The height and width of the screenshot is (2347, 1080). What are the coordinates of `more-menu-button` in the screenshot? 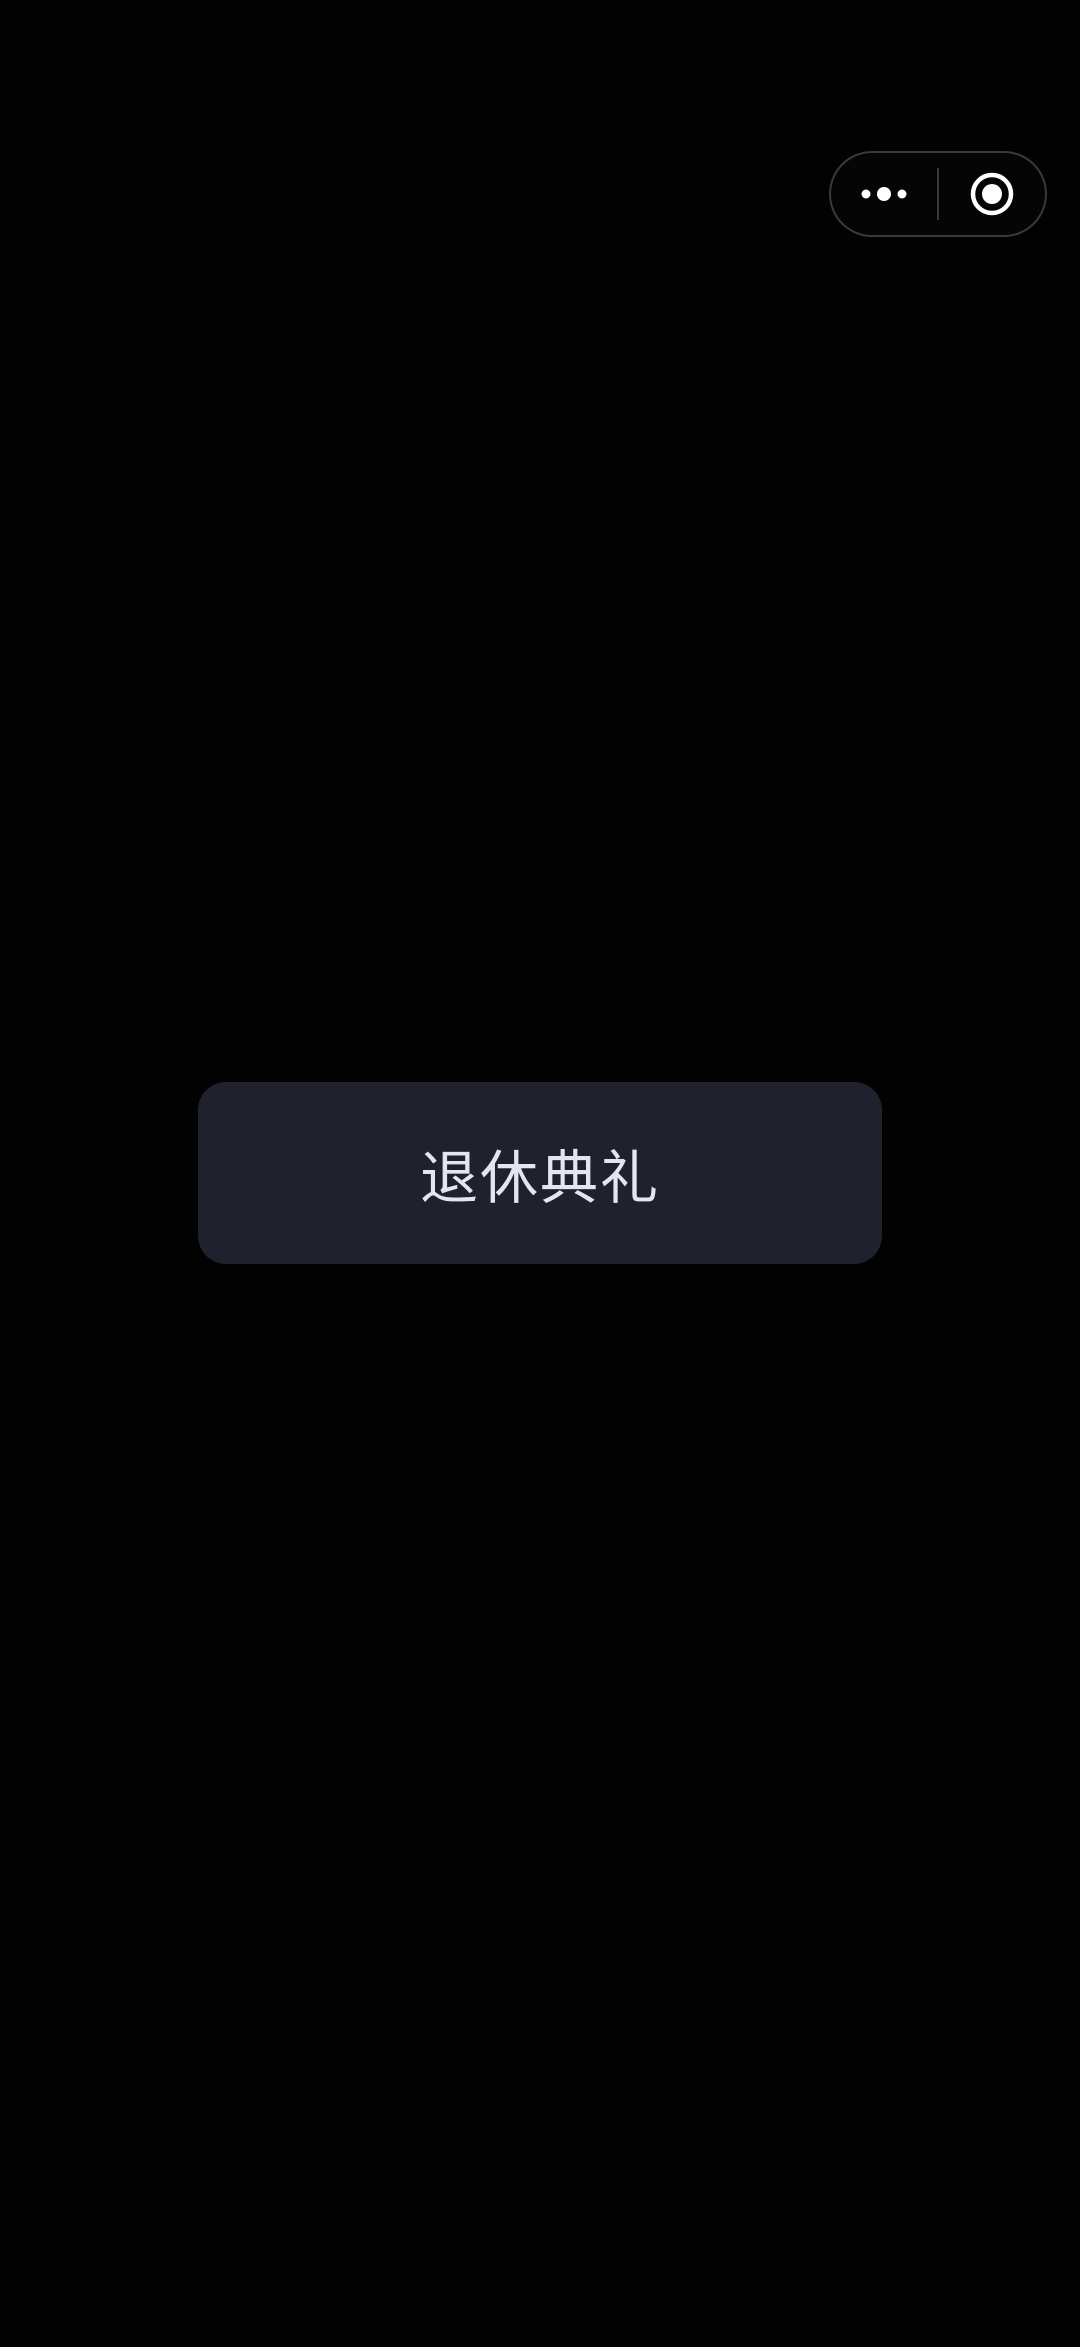 It's located at (884, 194).